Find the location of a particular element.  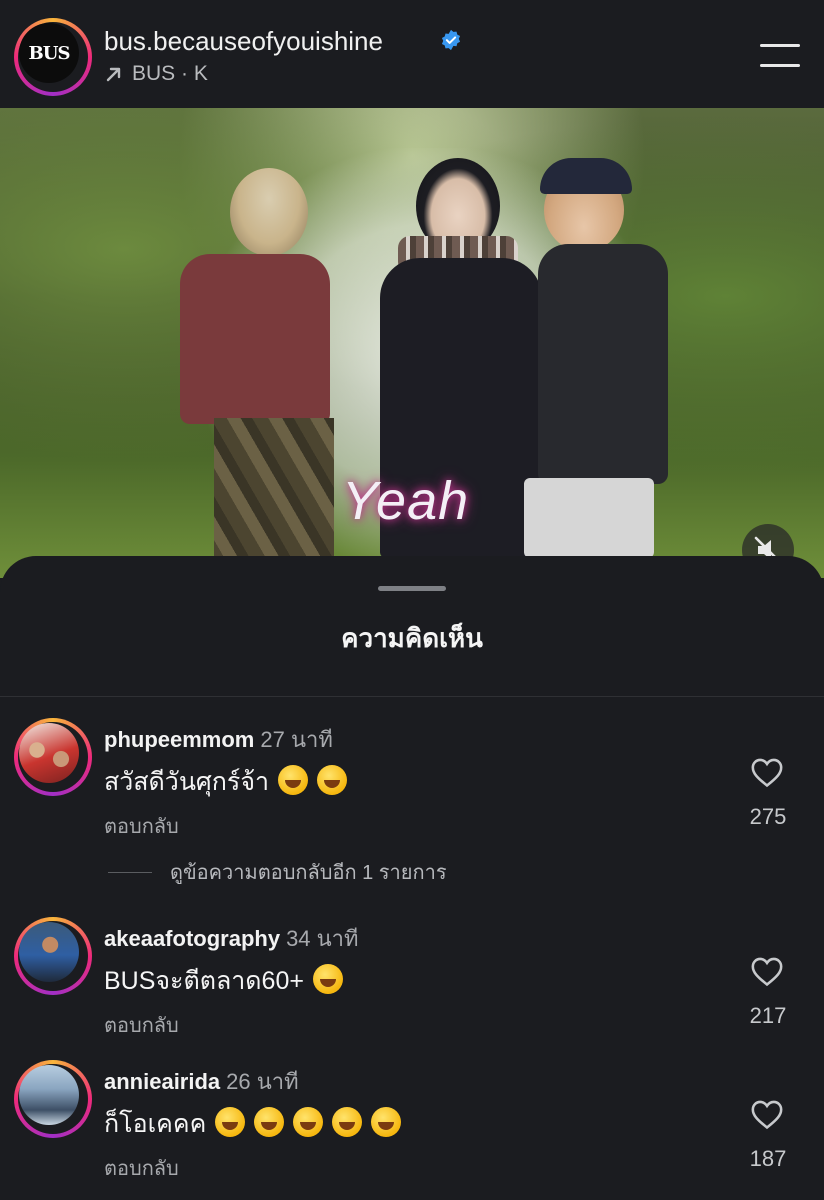

account-name: bus.becauseofyouishine is located at coordinates (243, 41).